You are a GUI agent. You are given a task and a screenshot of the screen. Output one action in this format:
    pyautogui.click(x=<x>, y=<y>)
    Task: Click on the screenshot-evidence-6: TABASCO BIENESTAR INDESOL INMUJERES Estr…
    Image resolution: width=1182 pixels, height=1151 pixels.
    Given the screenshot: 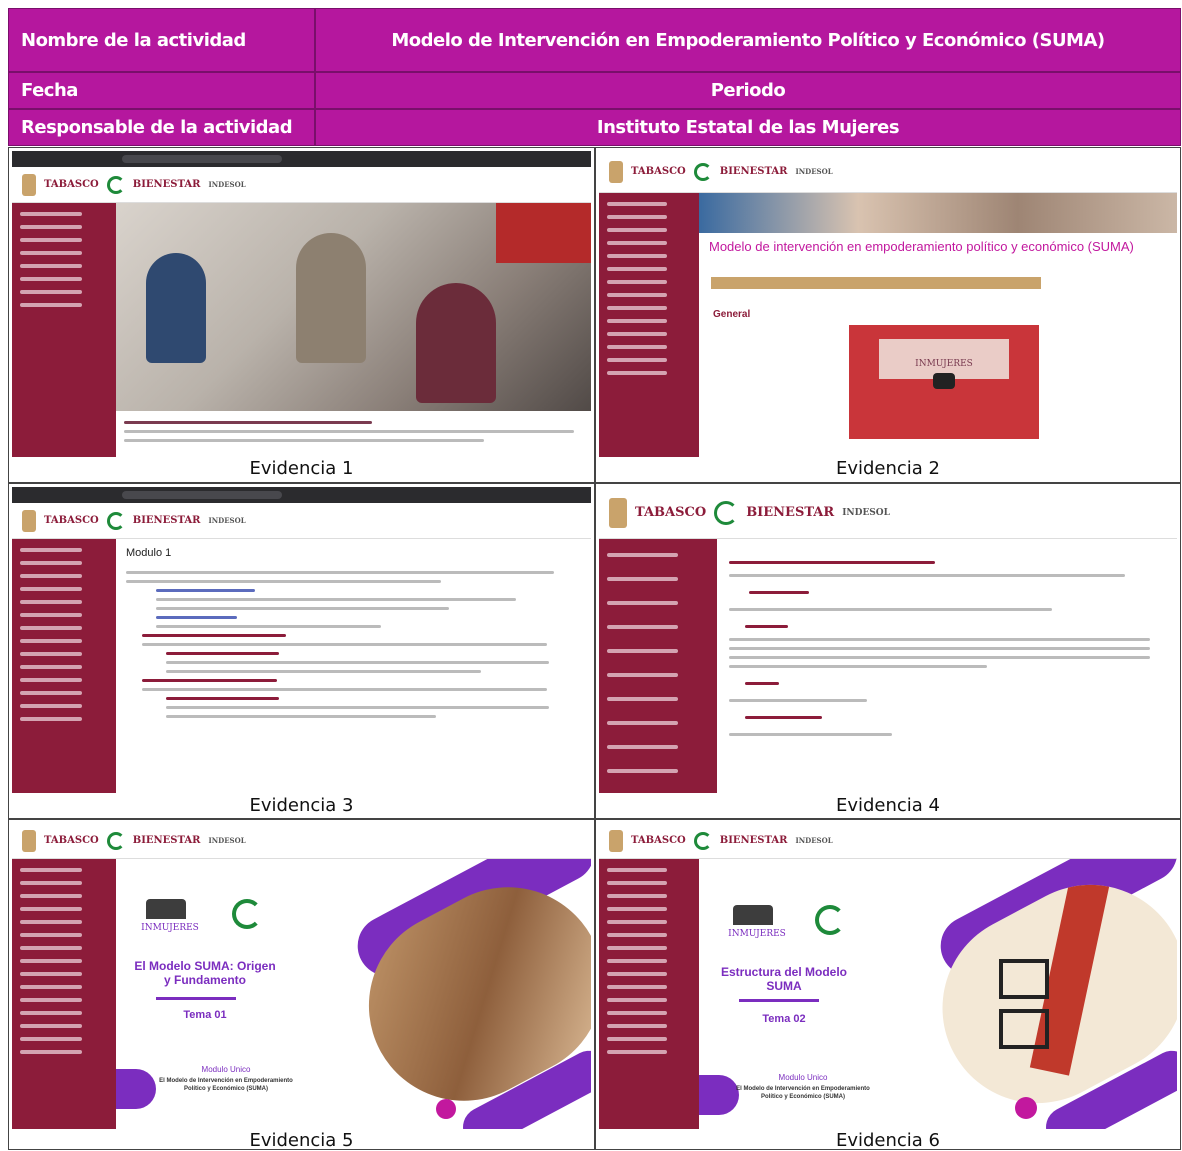 What is the action you would take?
    pyautogui.click(x=888, y=976)
    